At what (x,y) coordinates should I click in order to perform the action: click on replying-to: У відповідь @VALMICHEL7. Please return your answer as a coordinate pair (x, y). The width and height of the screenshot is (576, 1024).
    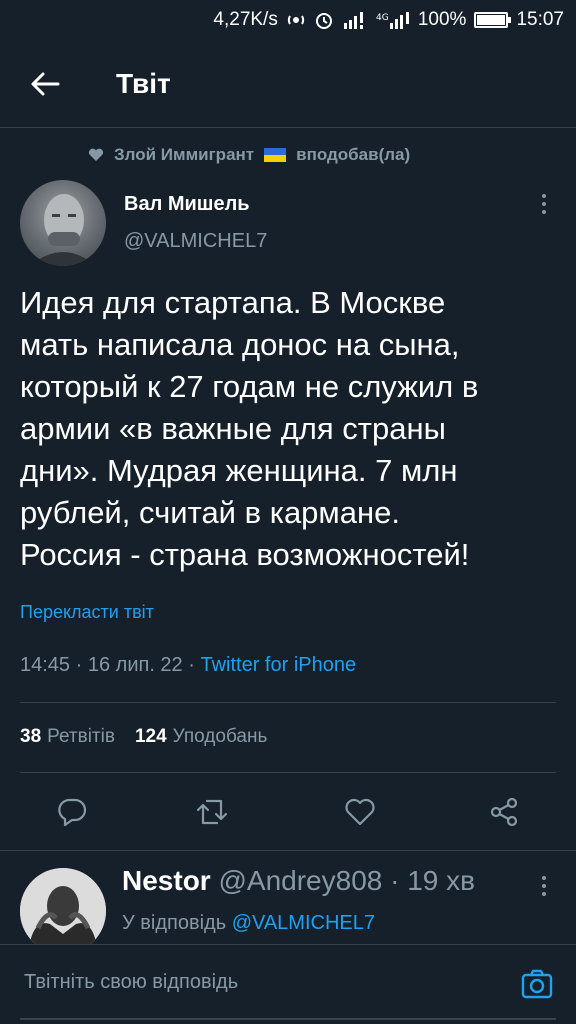
    Looking at the image, I should click on (248, 923).